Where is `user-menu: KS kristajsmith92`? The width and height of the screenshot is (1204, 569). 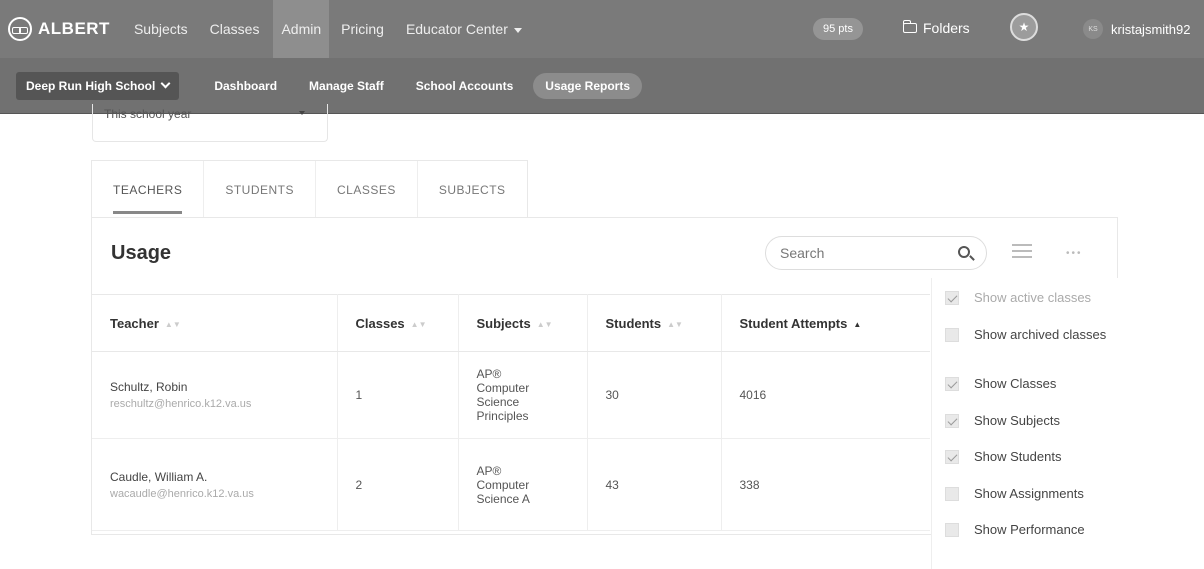 user-menu: KS kristajsmith92 is located at coordinates (1136, 29).